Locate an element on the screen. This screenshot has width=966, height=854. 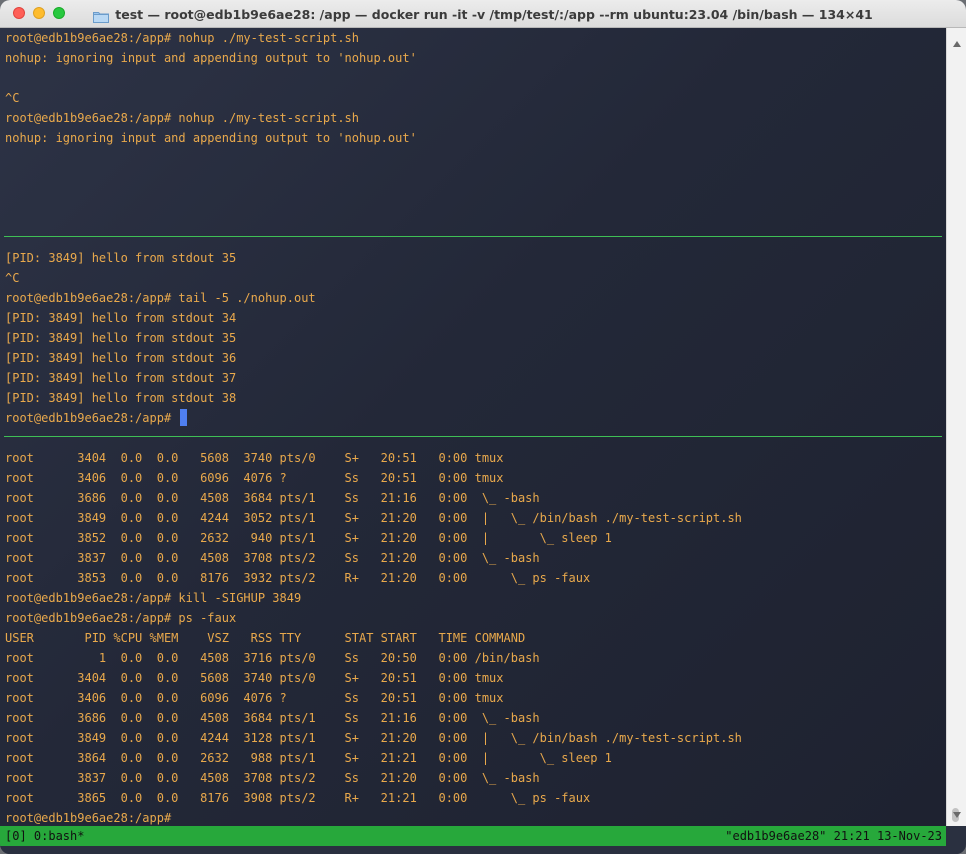
terminal-line: [PID: 3849] hello from stdout 38 is located at coordinates (121, 398).